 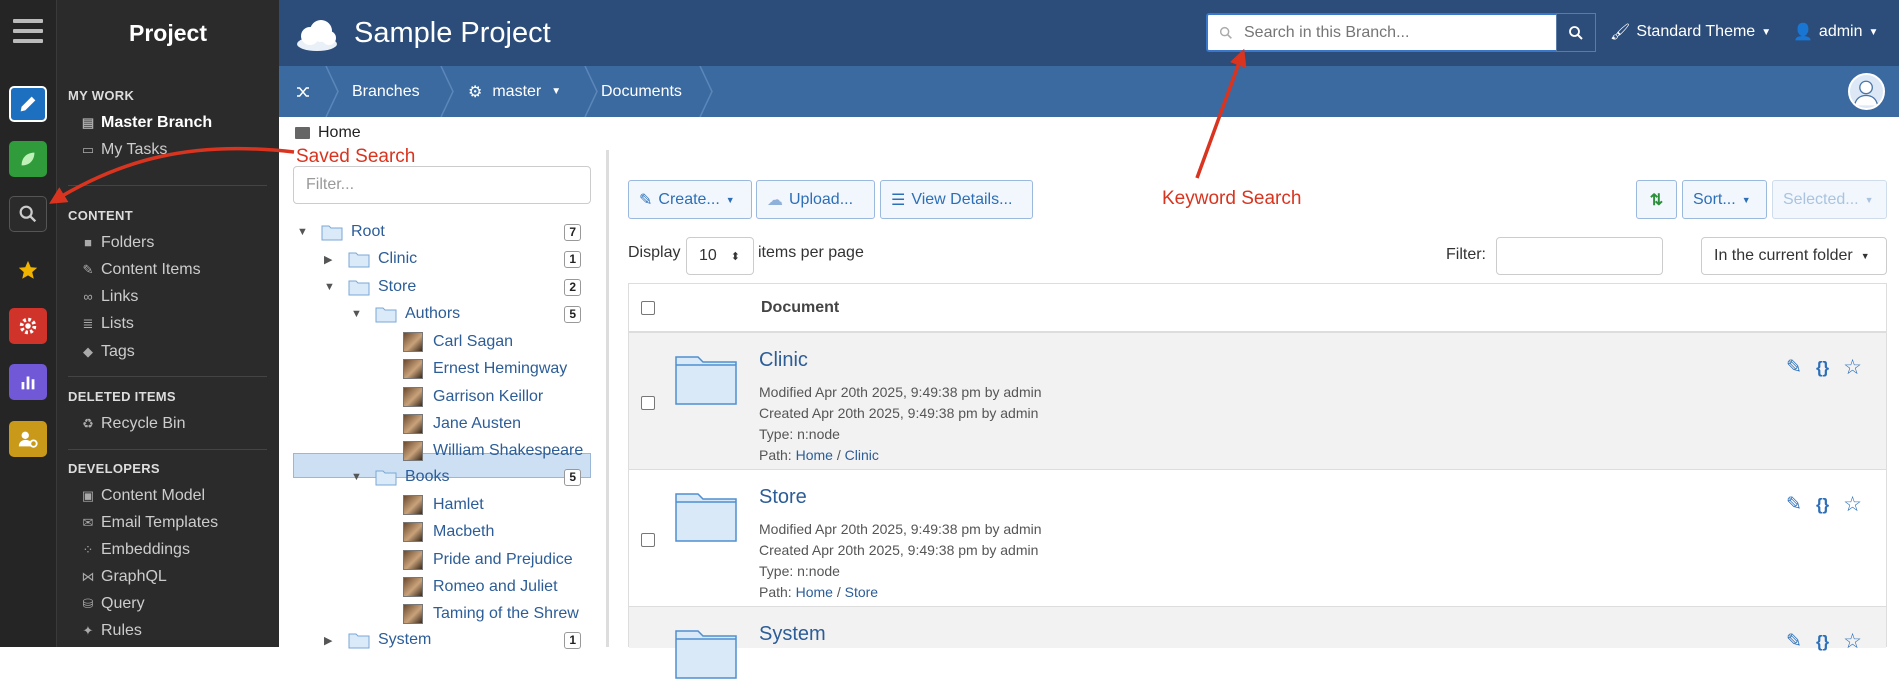 I want to click on folder-icon: ■, so click(x=88, y=242).